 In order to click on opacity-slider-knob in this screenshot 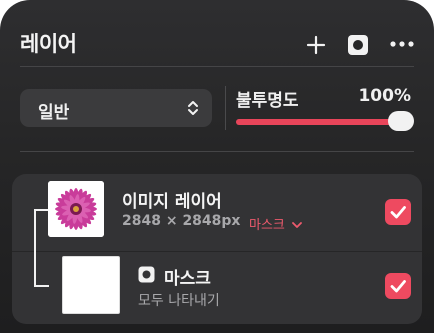, I will do `click(401, 121)`.